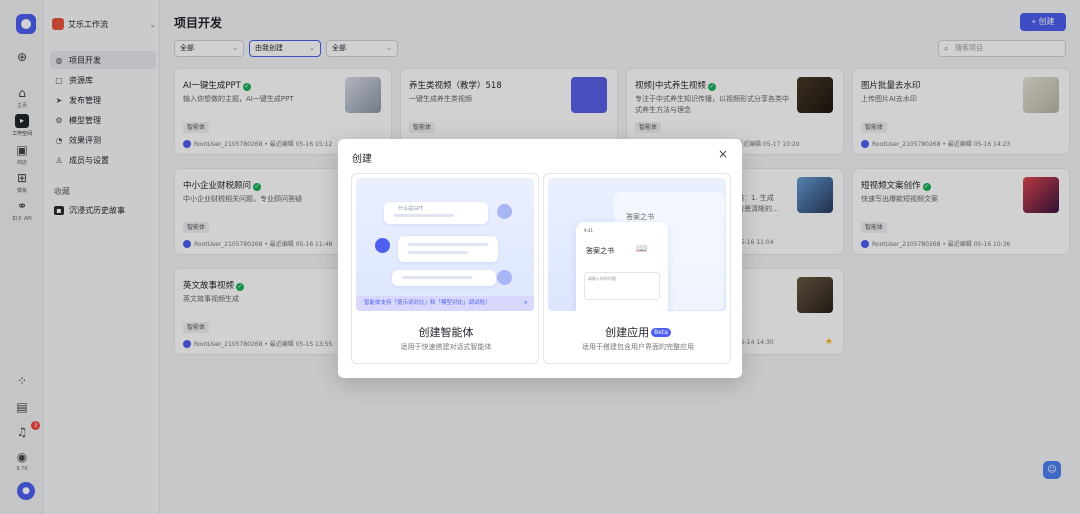 The height and width of the screenshot is (514, 1080). Describe the element at coordinates (382, 245) in the screenshot. I see `bot-avatar-icon` at that location.